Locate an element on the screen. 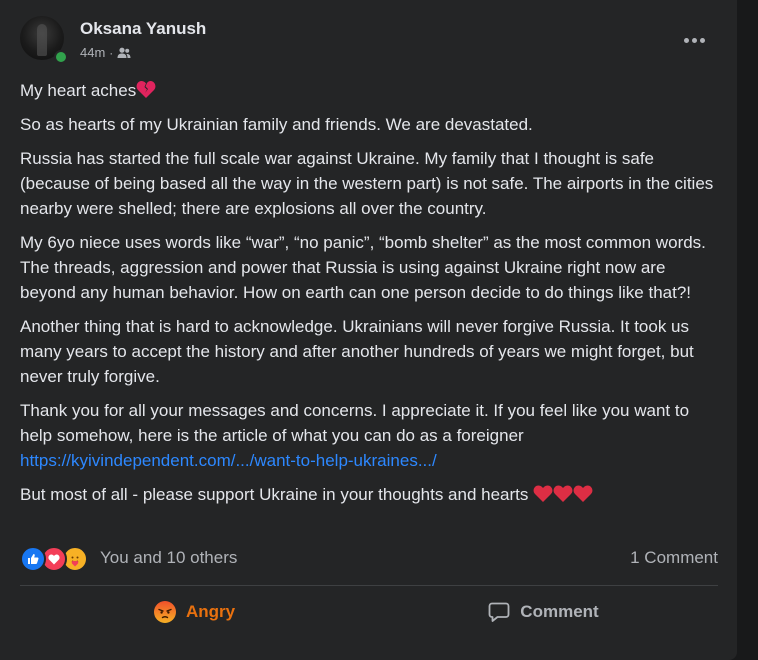  more-options-button is located at coordinates (694, 40).